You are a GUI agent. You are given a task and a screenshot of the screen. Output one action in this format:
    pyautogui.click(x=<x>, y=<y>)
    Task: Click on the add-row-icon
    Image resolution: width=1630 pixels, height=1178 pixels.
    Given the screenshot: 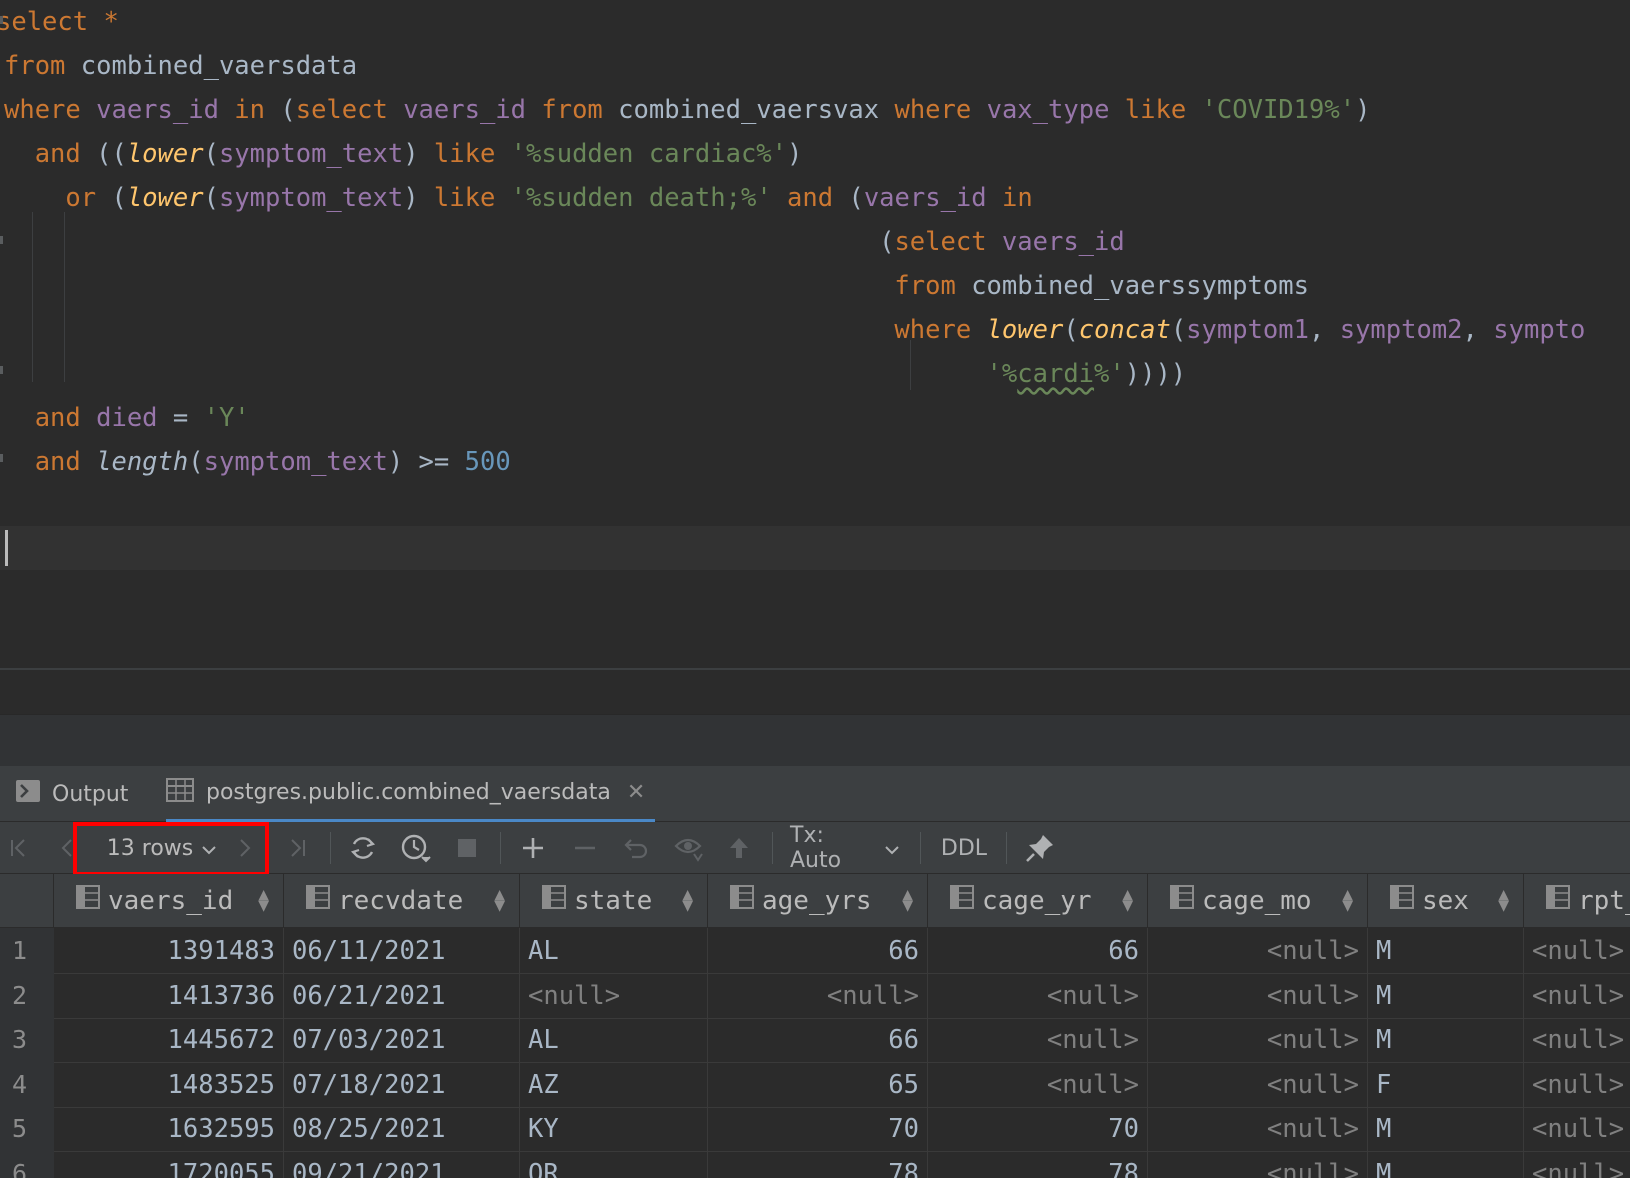 What is the action you would take?
    pyautogui.click(x=533, y=848)
    